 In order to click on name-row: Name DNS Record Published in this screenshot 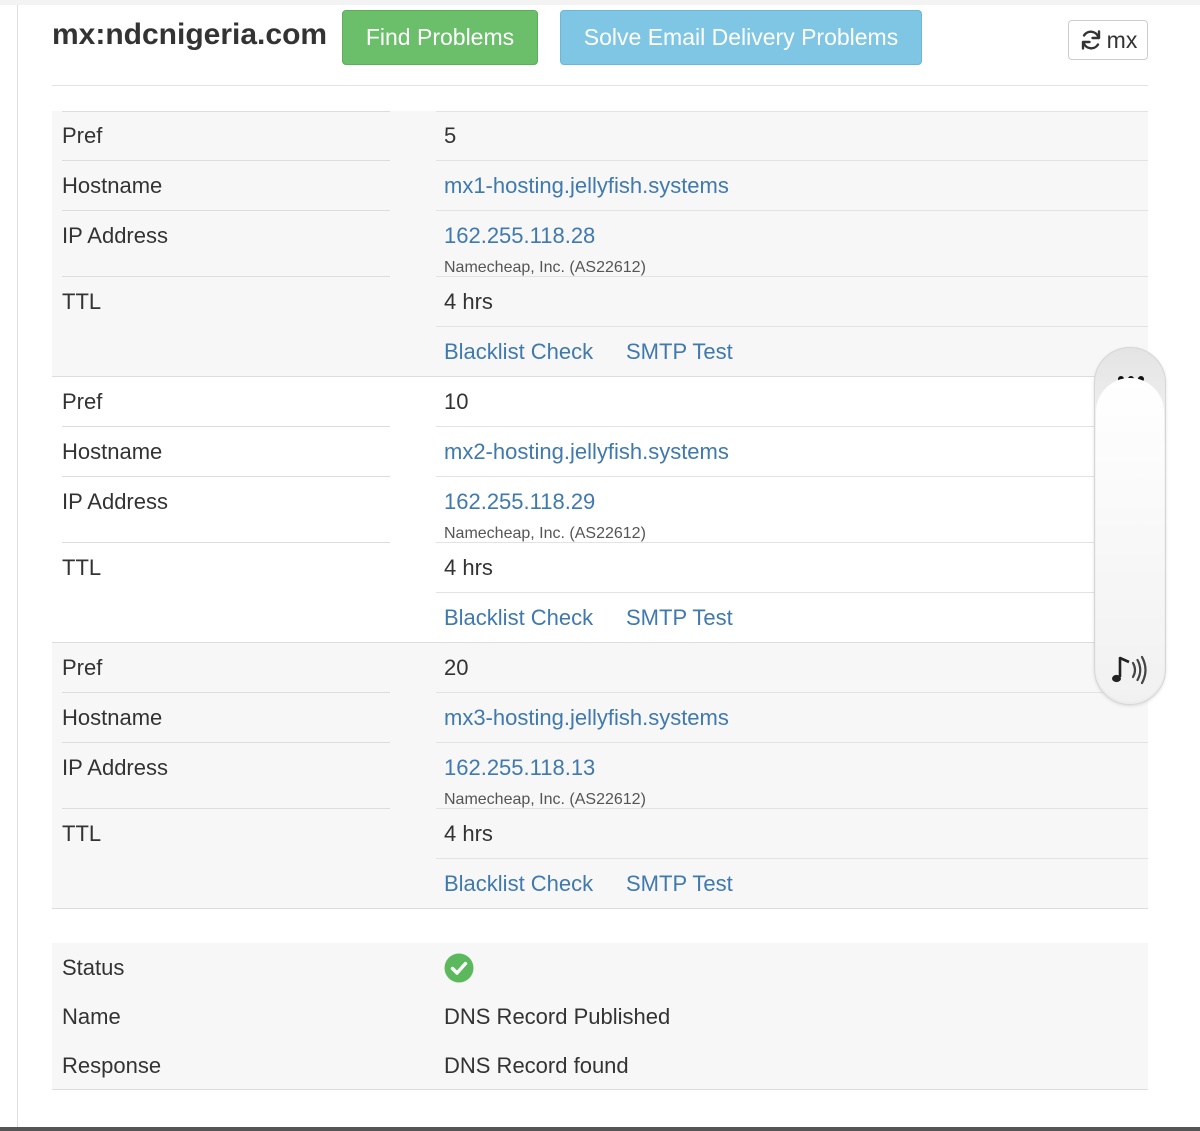, I will do `click(600, 1016)`.